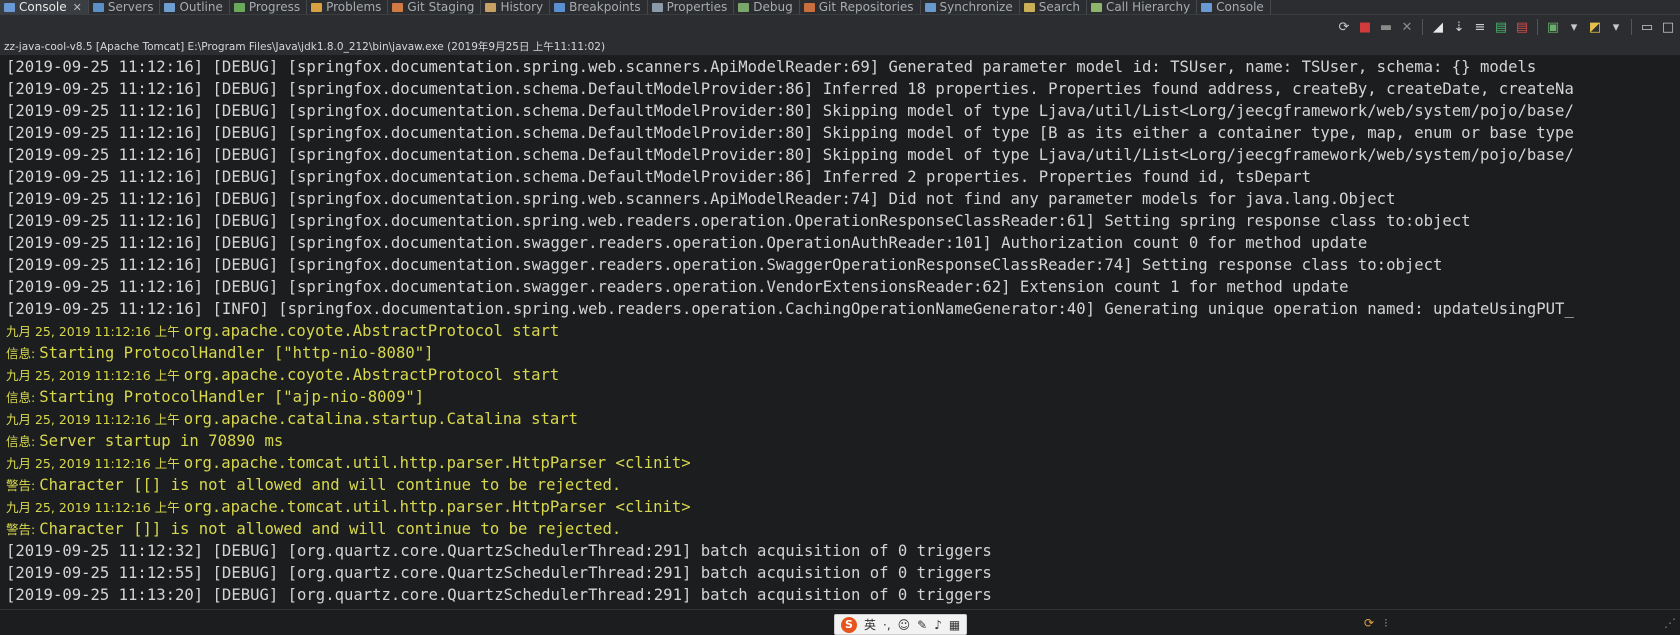 The width and height of the screenshot is (1680, 635). Describe the element at coordinates (1459, 27) in the screenshot. I see `scroll-lock-icon: ⇣` at that location.